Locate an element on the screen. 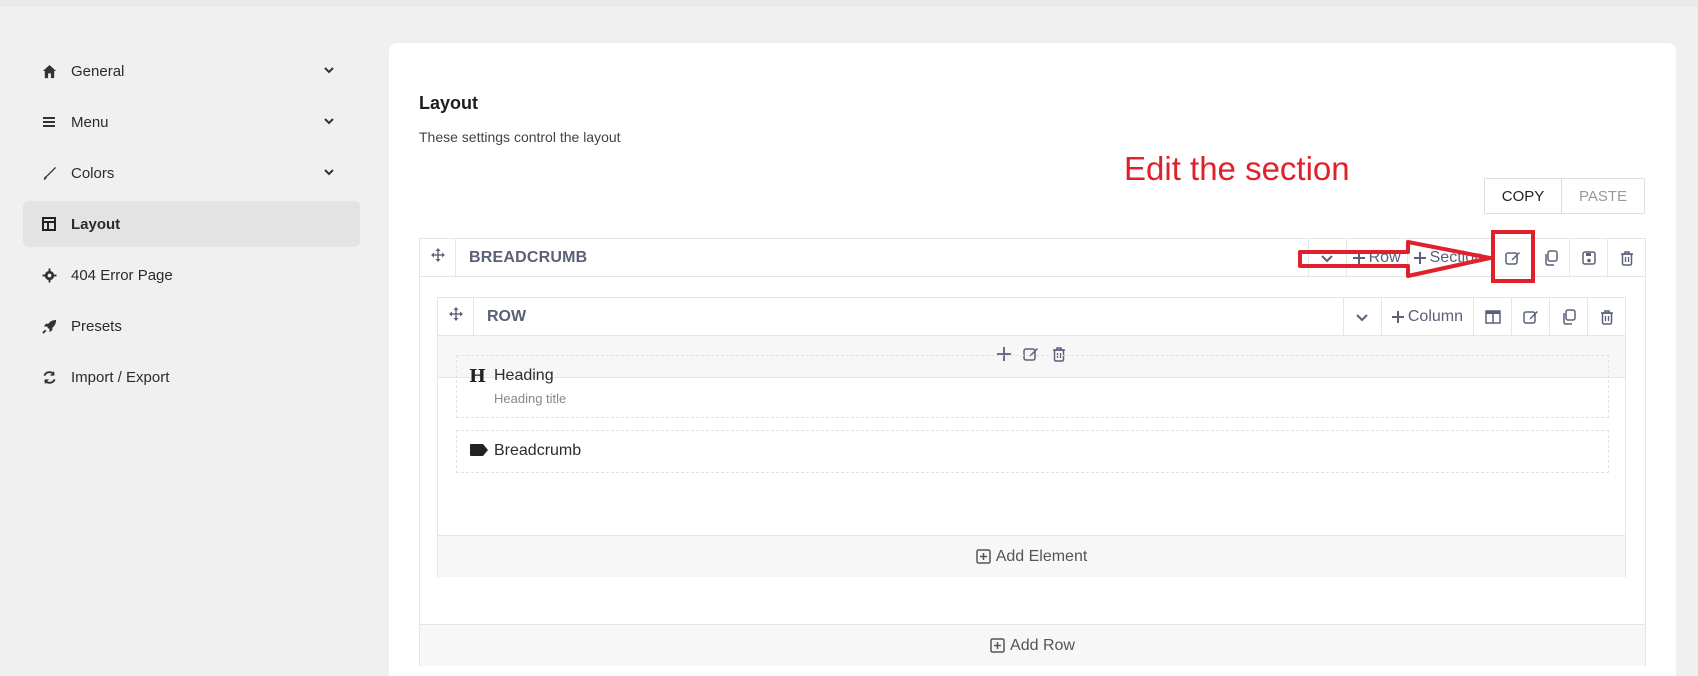 Image resolution: width=1698 pixels, height=676 pixels. sidebar-item-label: Import / Export is located at coordinates (120, 377).